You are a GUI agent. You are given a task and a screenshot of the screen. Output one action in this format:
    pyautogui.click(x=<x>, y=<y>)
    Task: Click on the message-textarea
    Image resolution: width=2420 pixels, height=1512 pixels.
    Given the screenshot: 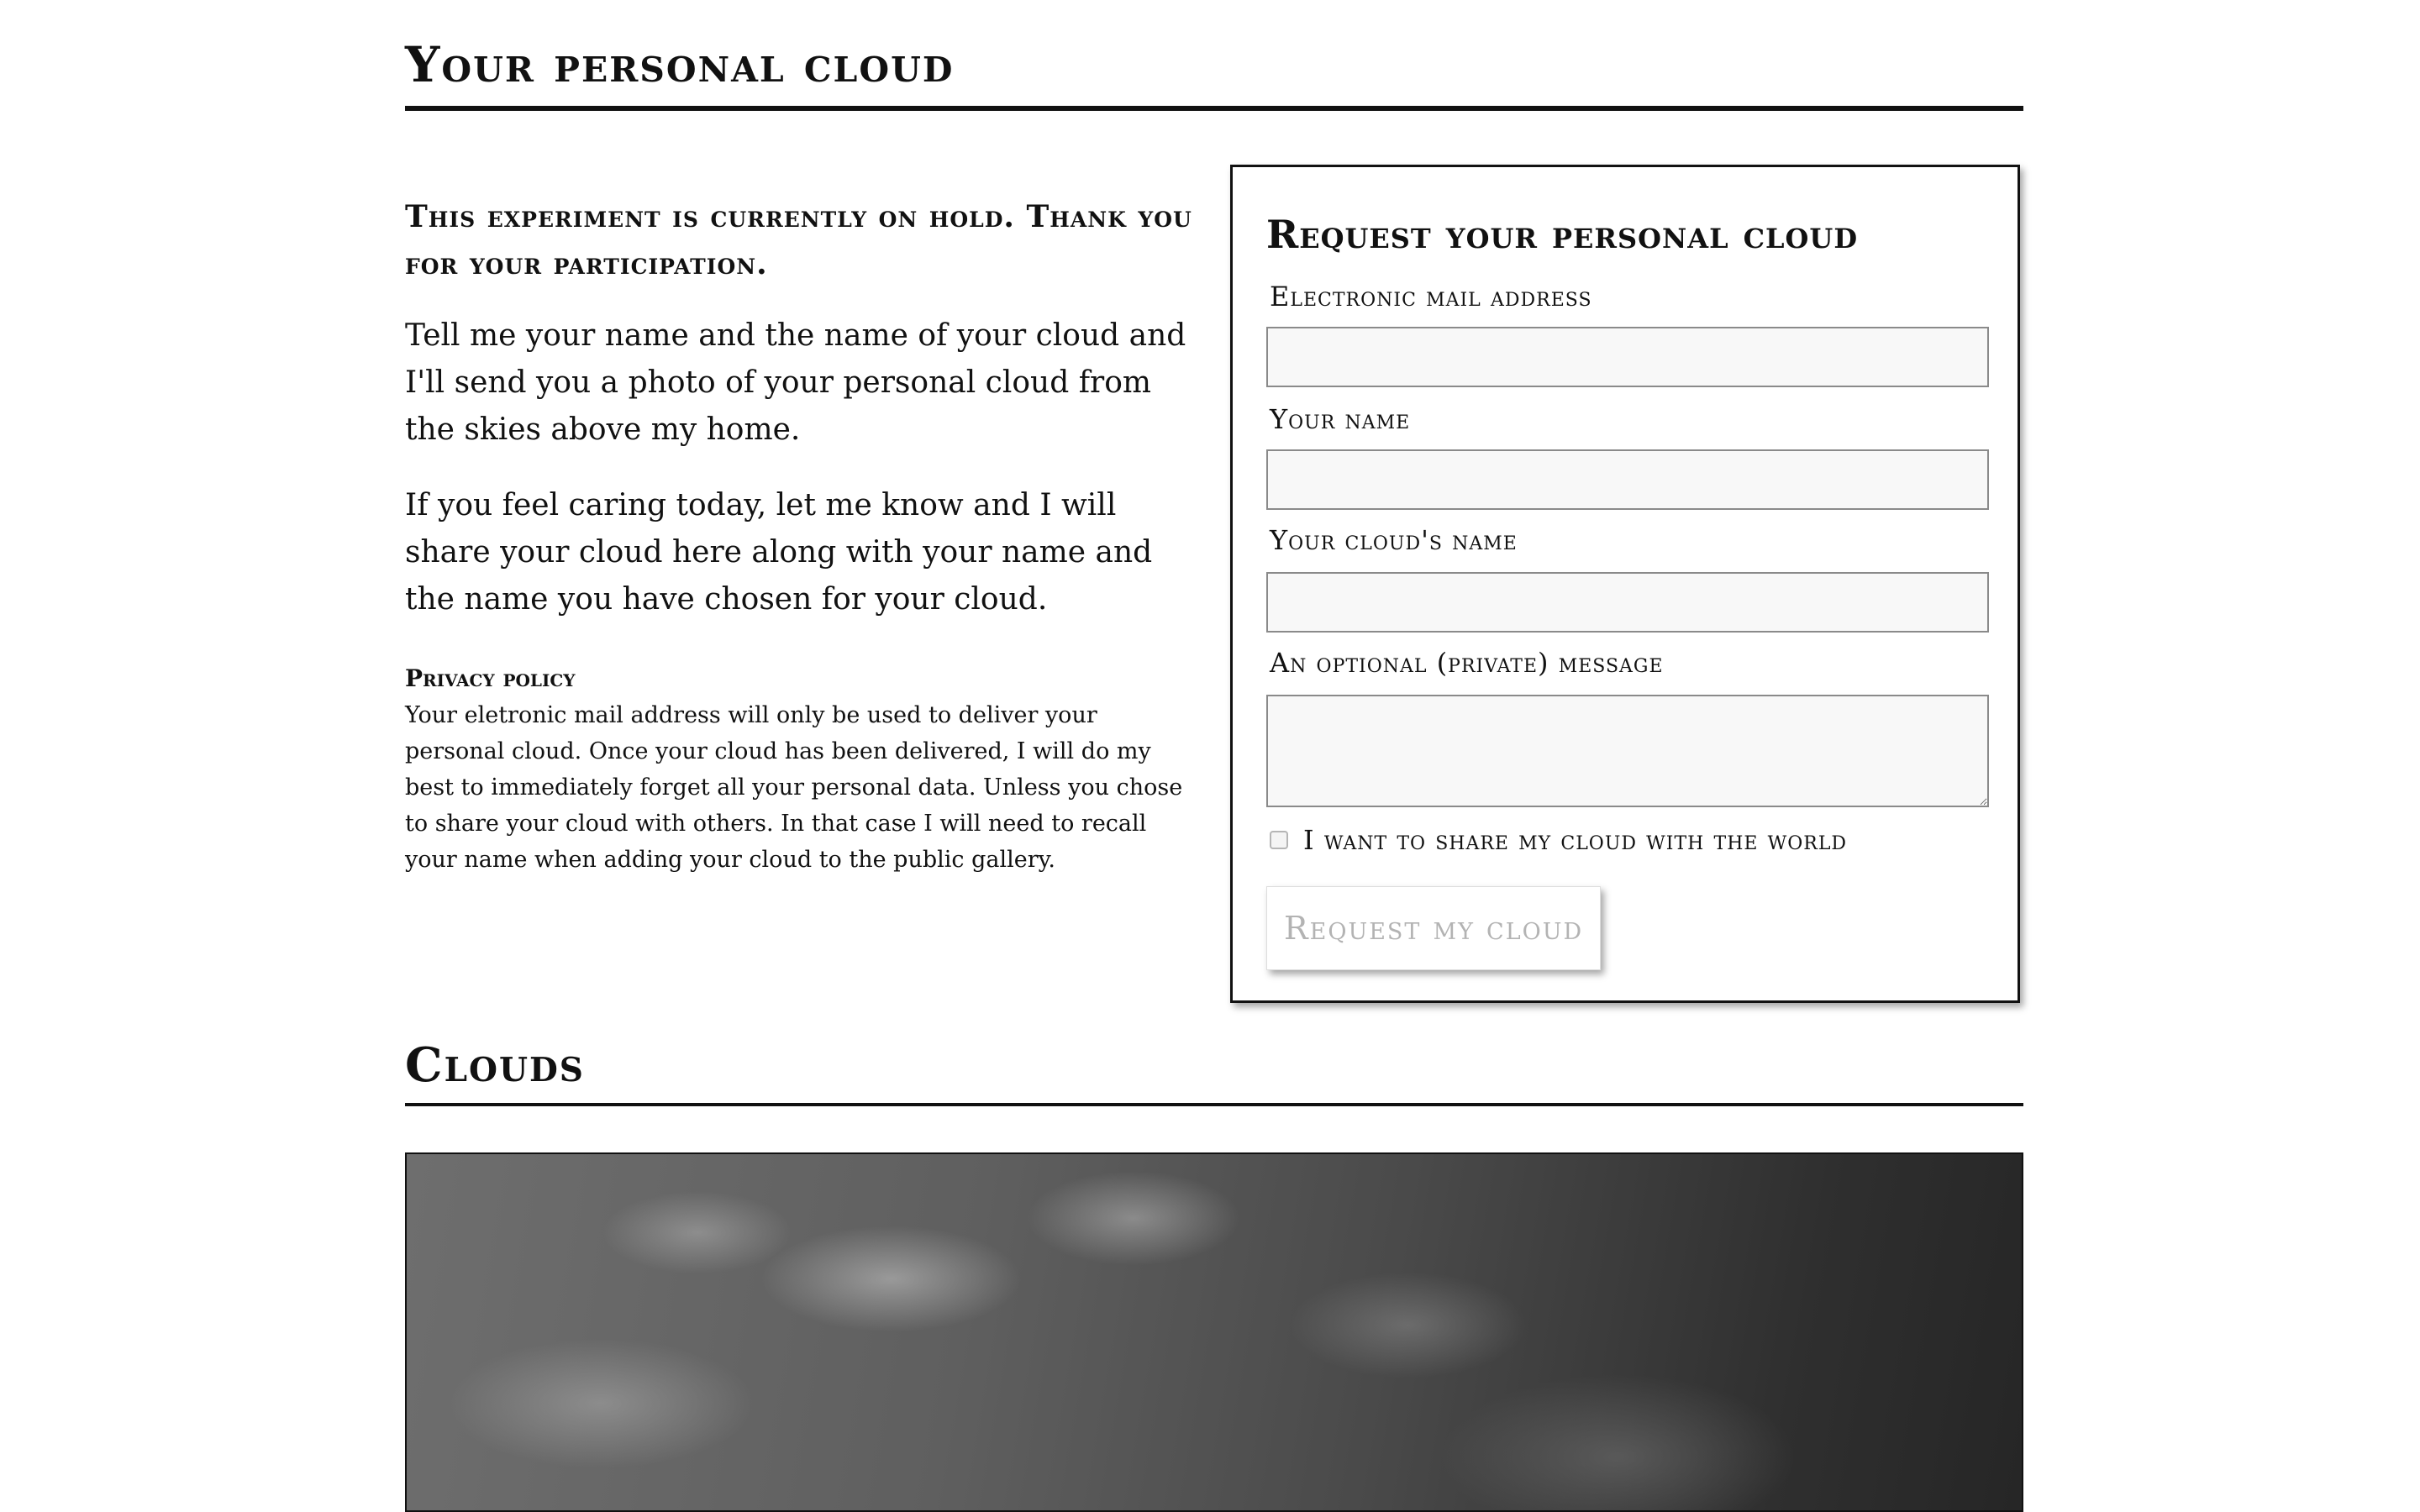 What is the action you would take?
    pyautogui.click(x=1627, y=751)
    